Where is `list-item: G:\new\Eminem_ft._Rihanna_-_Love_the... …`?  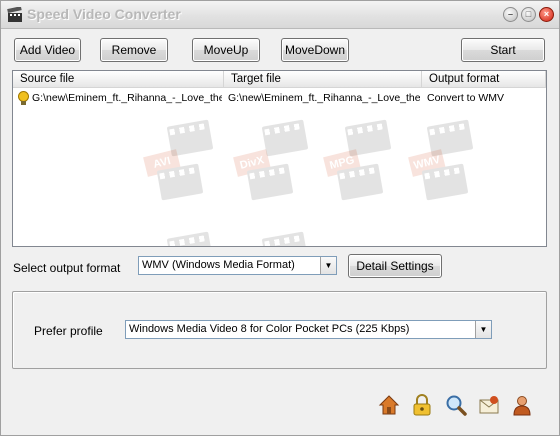 list-item: G:\new\Eminem_ft._Rihanna_-_Love_the... … is located at coordinates (279, 98).